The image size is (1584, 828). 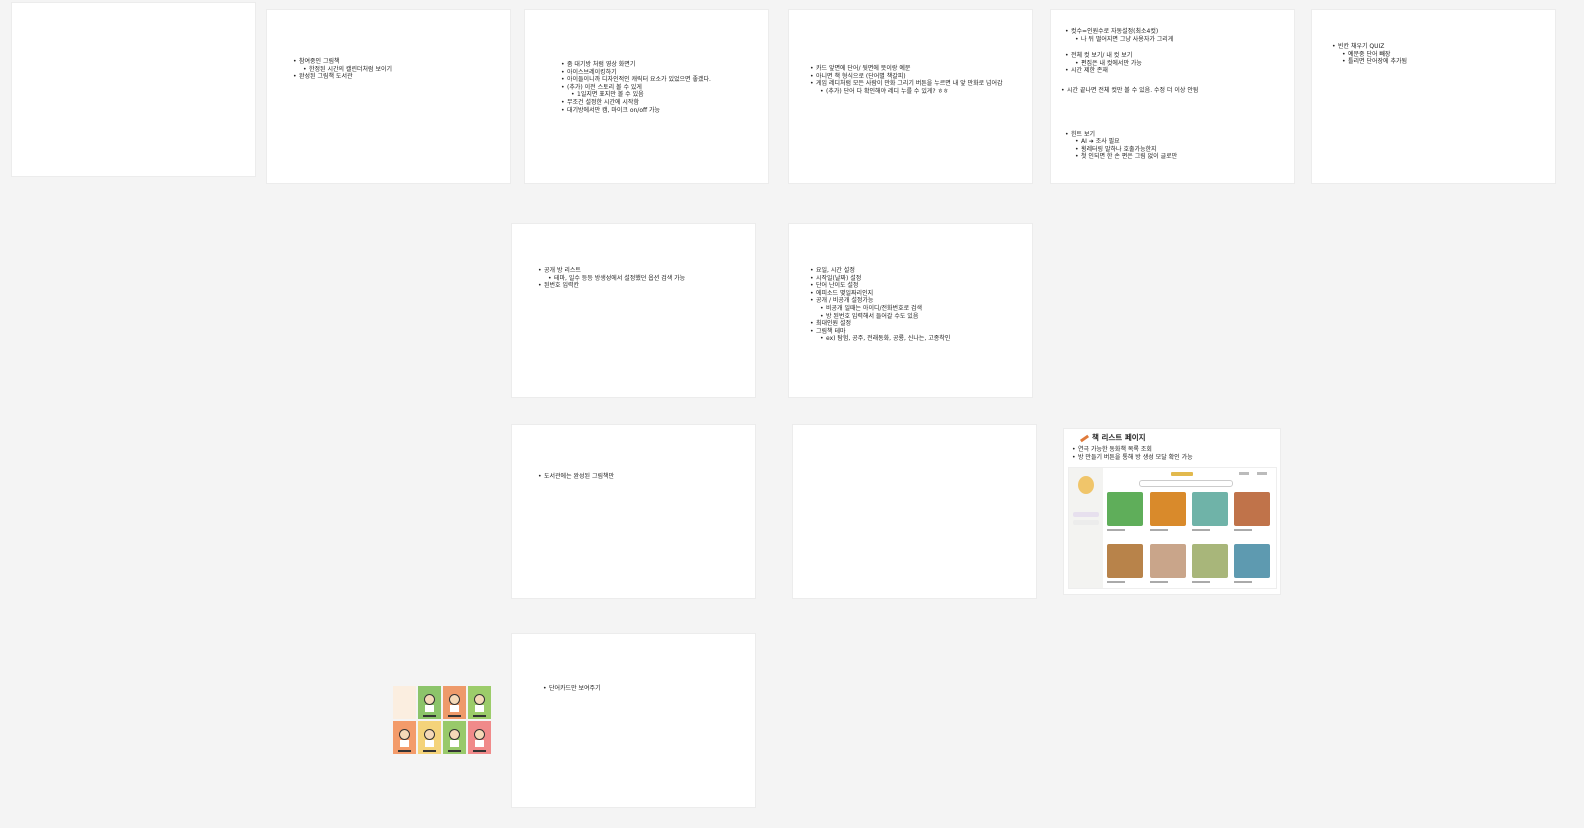 What do you see at coordinates (636, 80) in the screenshot?
I see `note-item: 아이들이니까 디자인적인 캐릭터 요소가 있었으면 좋겠다.` at bounding box center [636, 80].